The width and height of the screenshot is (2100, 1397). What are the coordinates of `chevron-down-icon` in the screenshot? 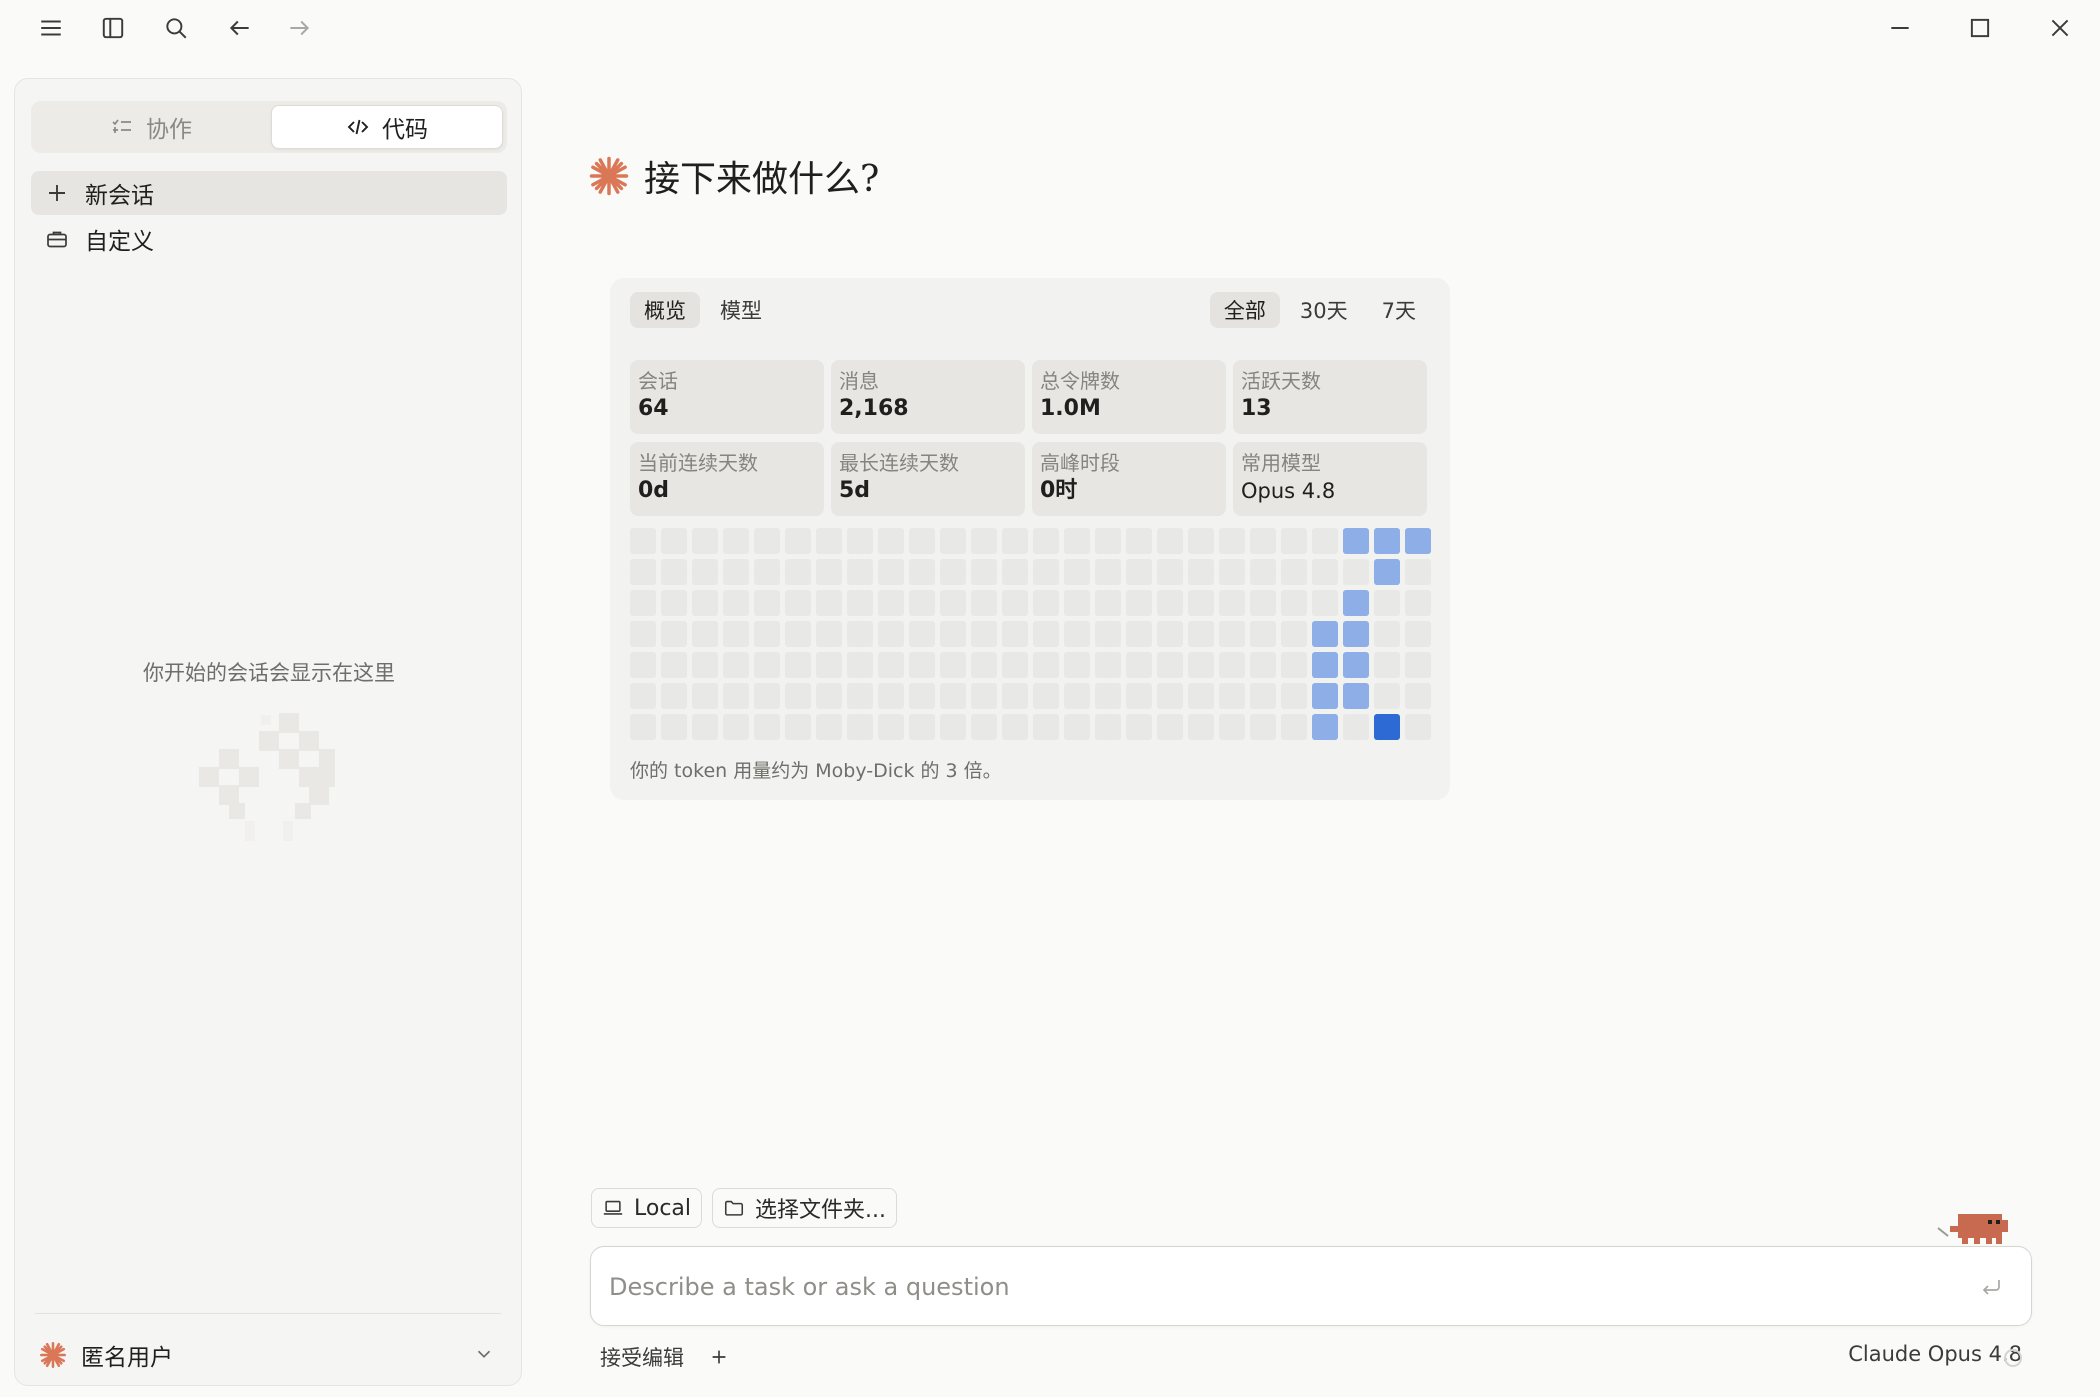 It's located at (484, 1354).